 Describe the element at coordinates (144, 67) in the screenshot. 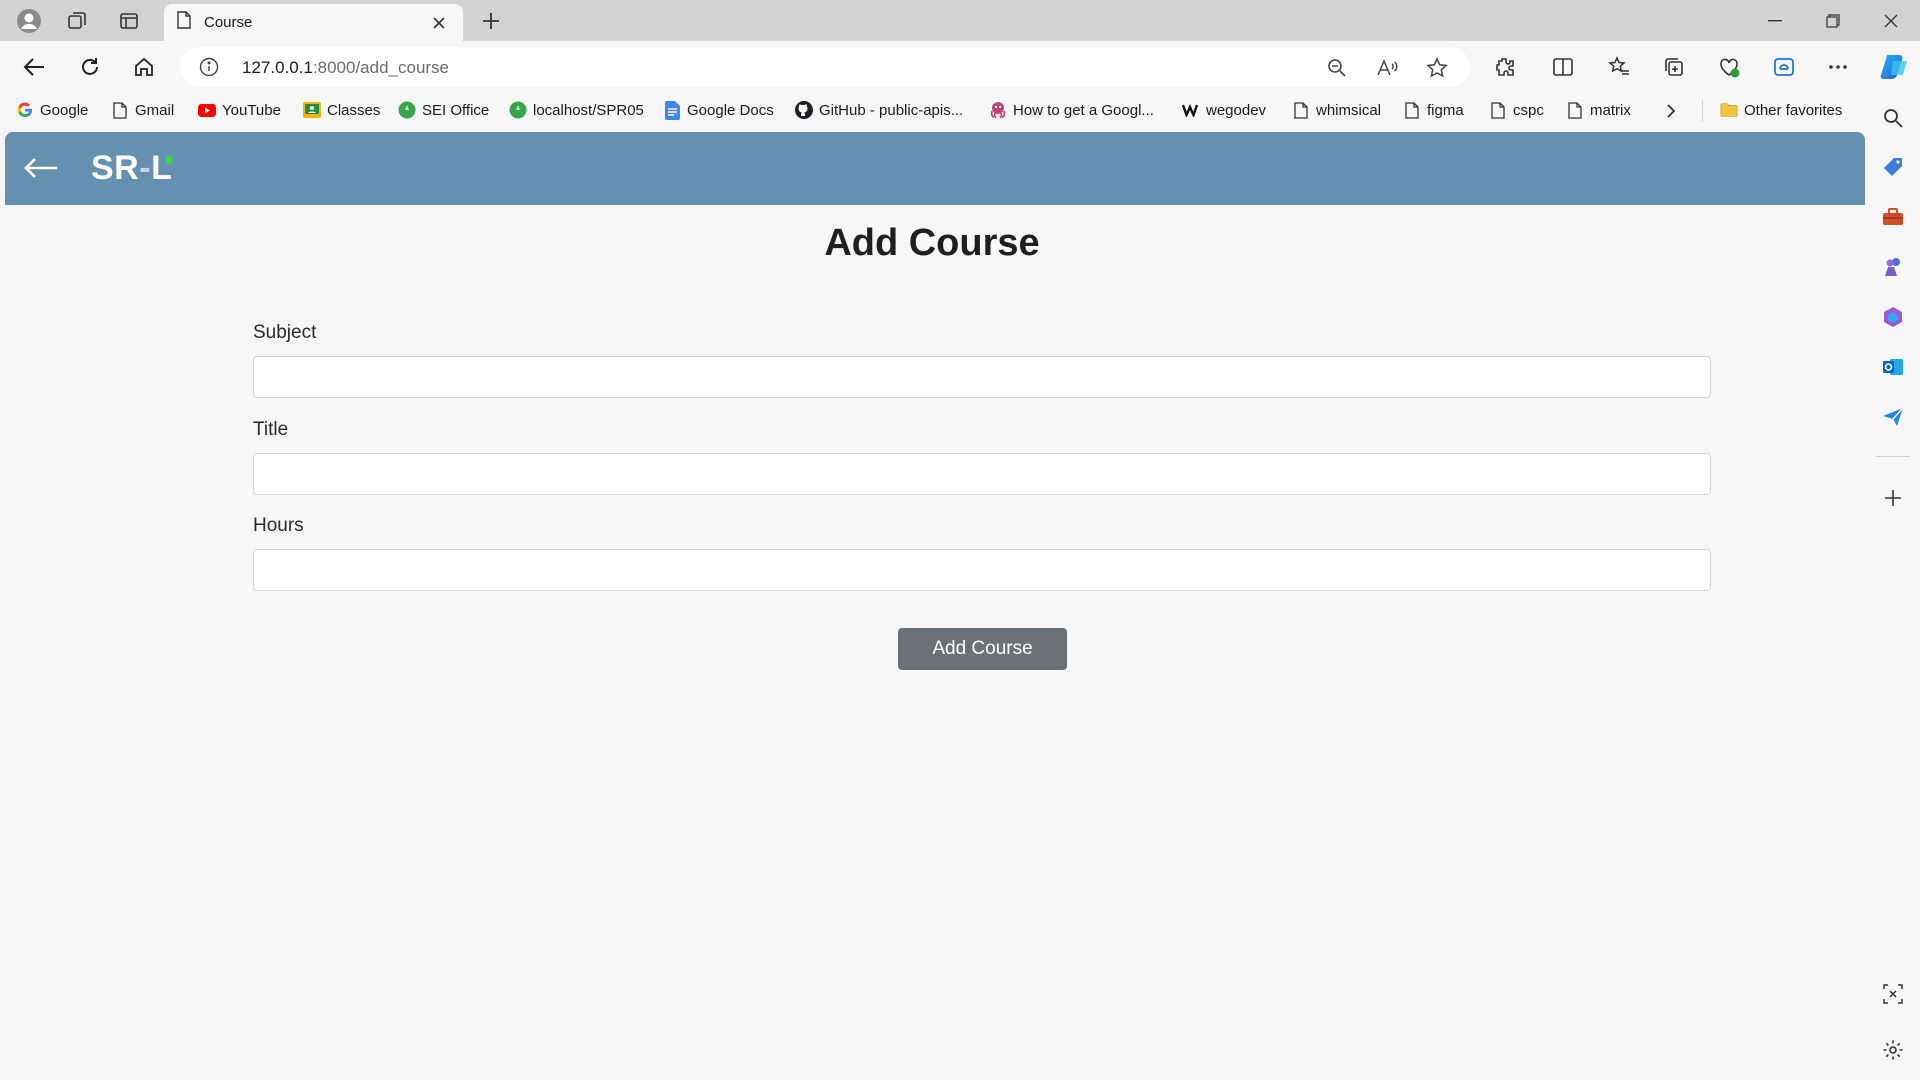

I see `home-icon` at that location.